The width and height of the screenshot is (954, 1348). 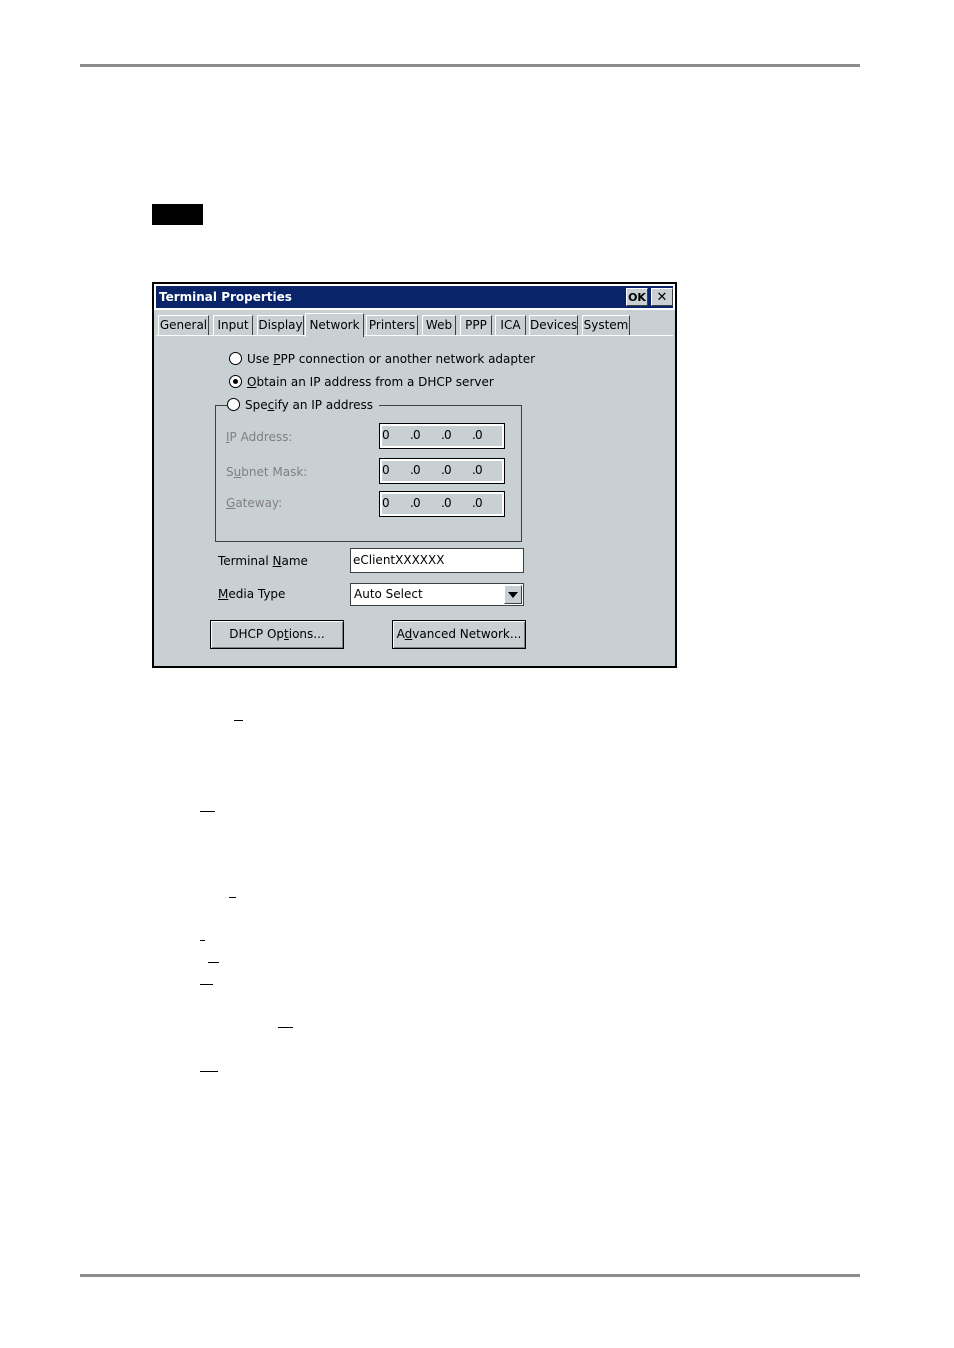 I want to click on terminal-name-pre: Terminal, so click(x=245, y=561).